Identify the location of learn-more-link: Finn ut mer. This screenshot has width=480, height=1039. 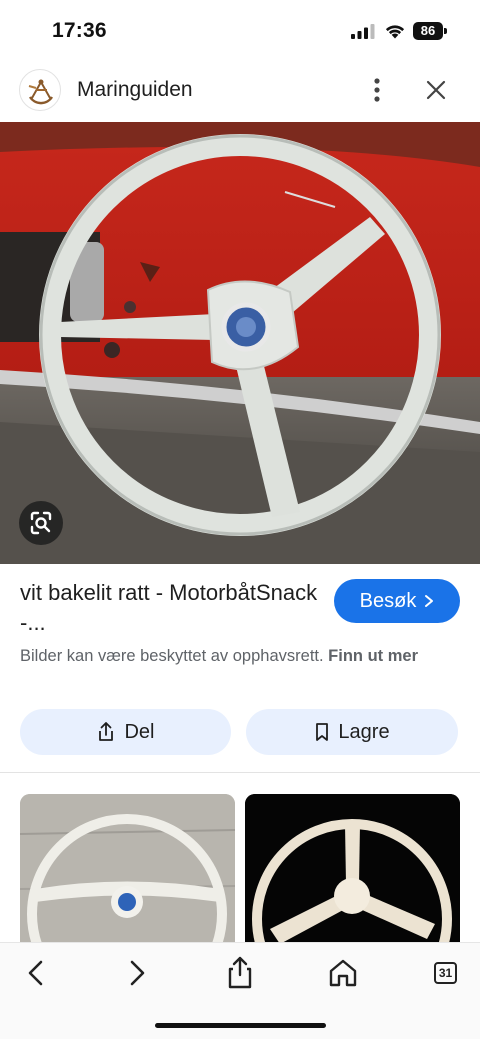
(373, 656).